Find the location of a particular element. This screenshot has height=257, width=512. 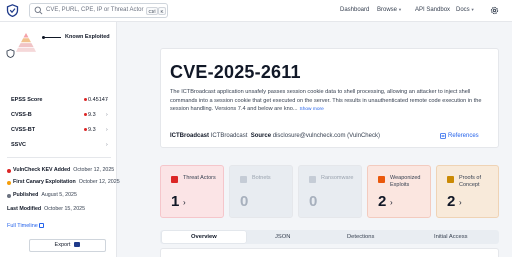

kev-status-dot is located at coordinates (9, 171).